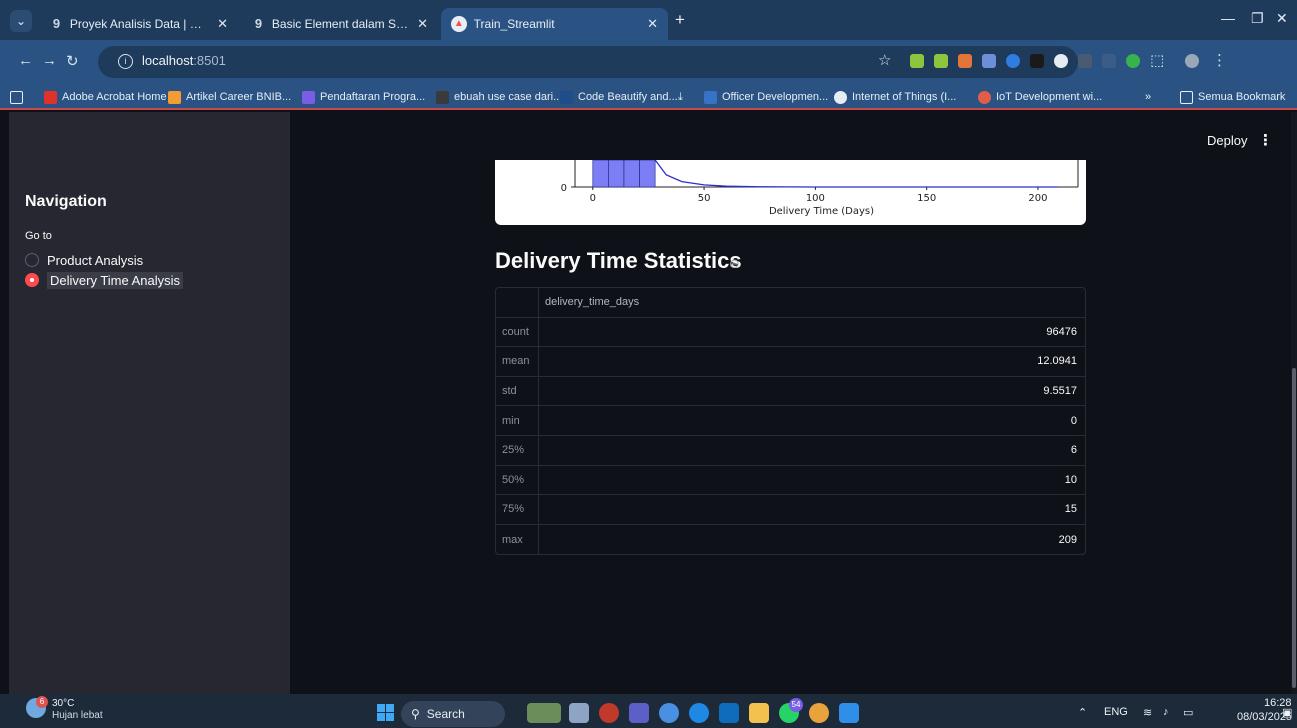  Describe the element at coordinates (105, 97) in the screenshot. I see `bookmark-item: Adobe Acrobat Home` at that location.